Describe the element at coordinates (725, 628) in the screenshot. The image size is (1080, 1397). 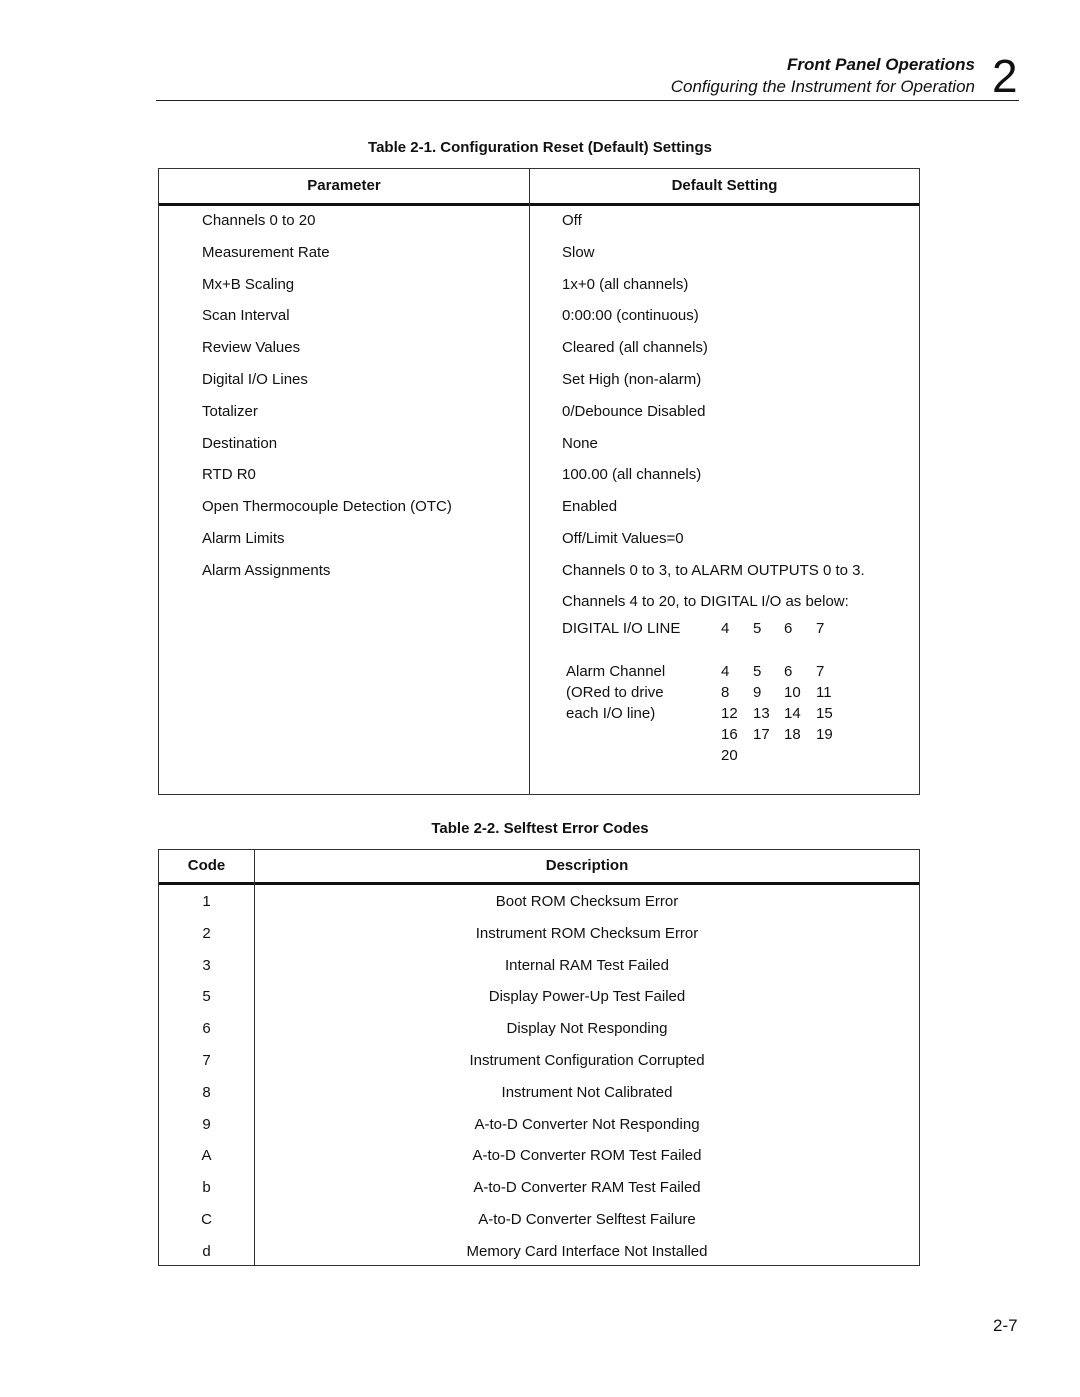
I see `digital-io-line-number: 4` at that location.